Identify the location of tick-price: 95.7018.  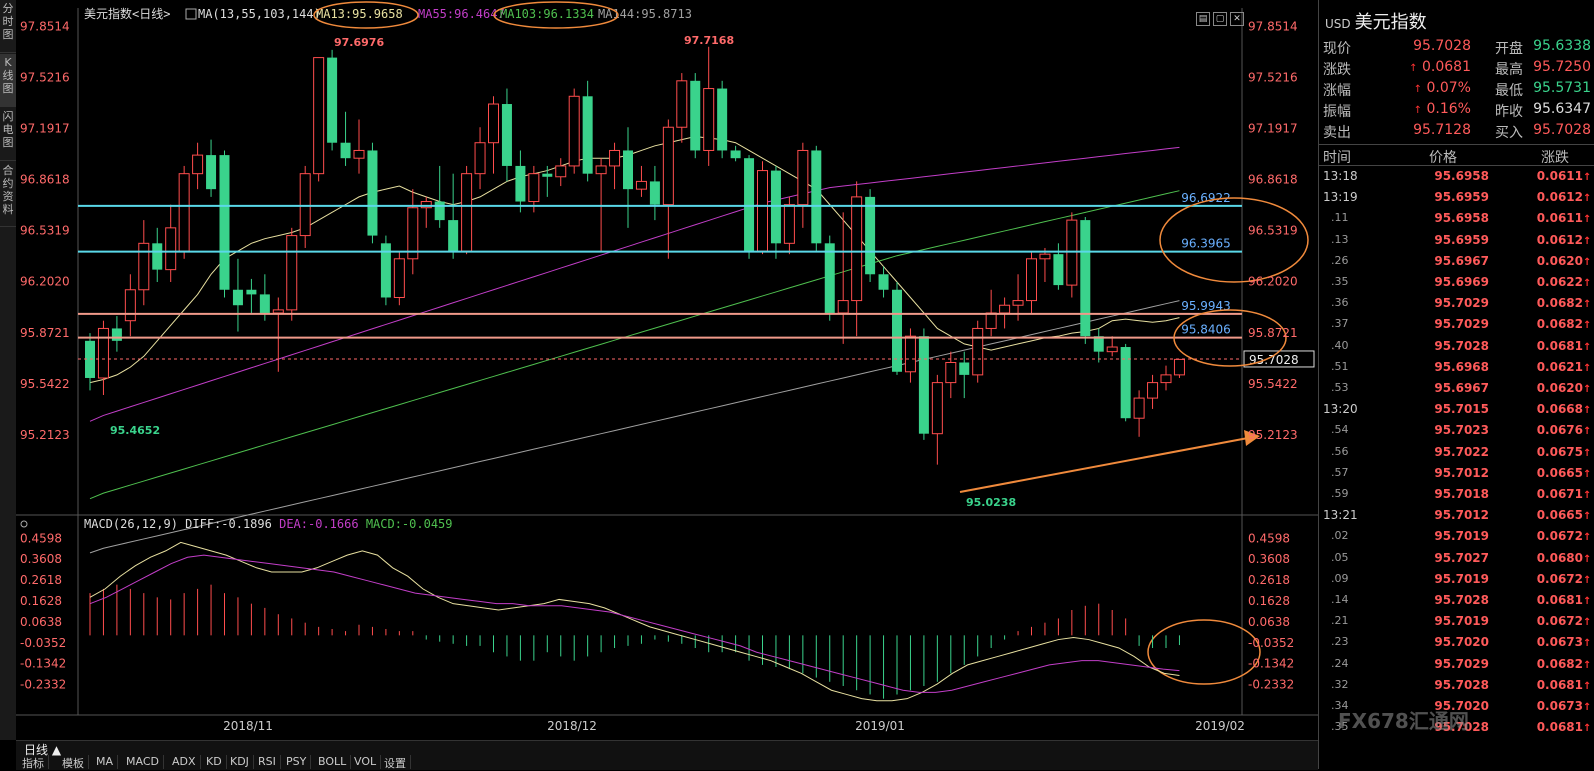
(1461, 494).